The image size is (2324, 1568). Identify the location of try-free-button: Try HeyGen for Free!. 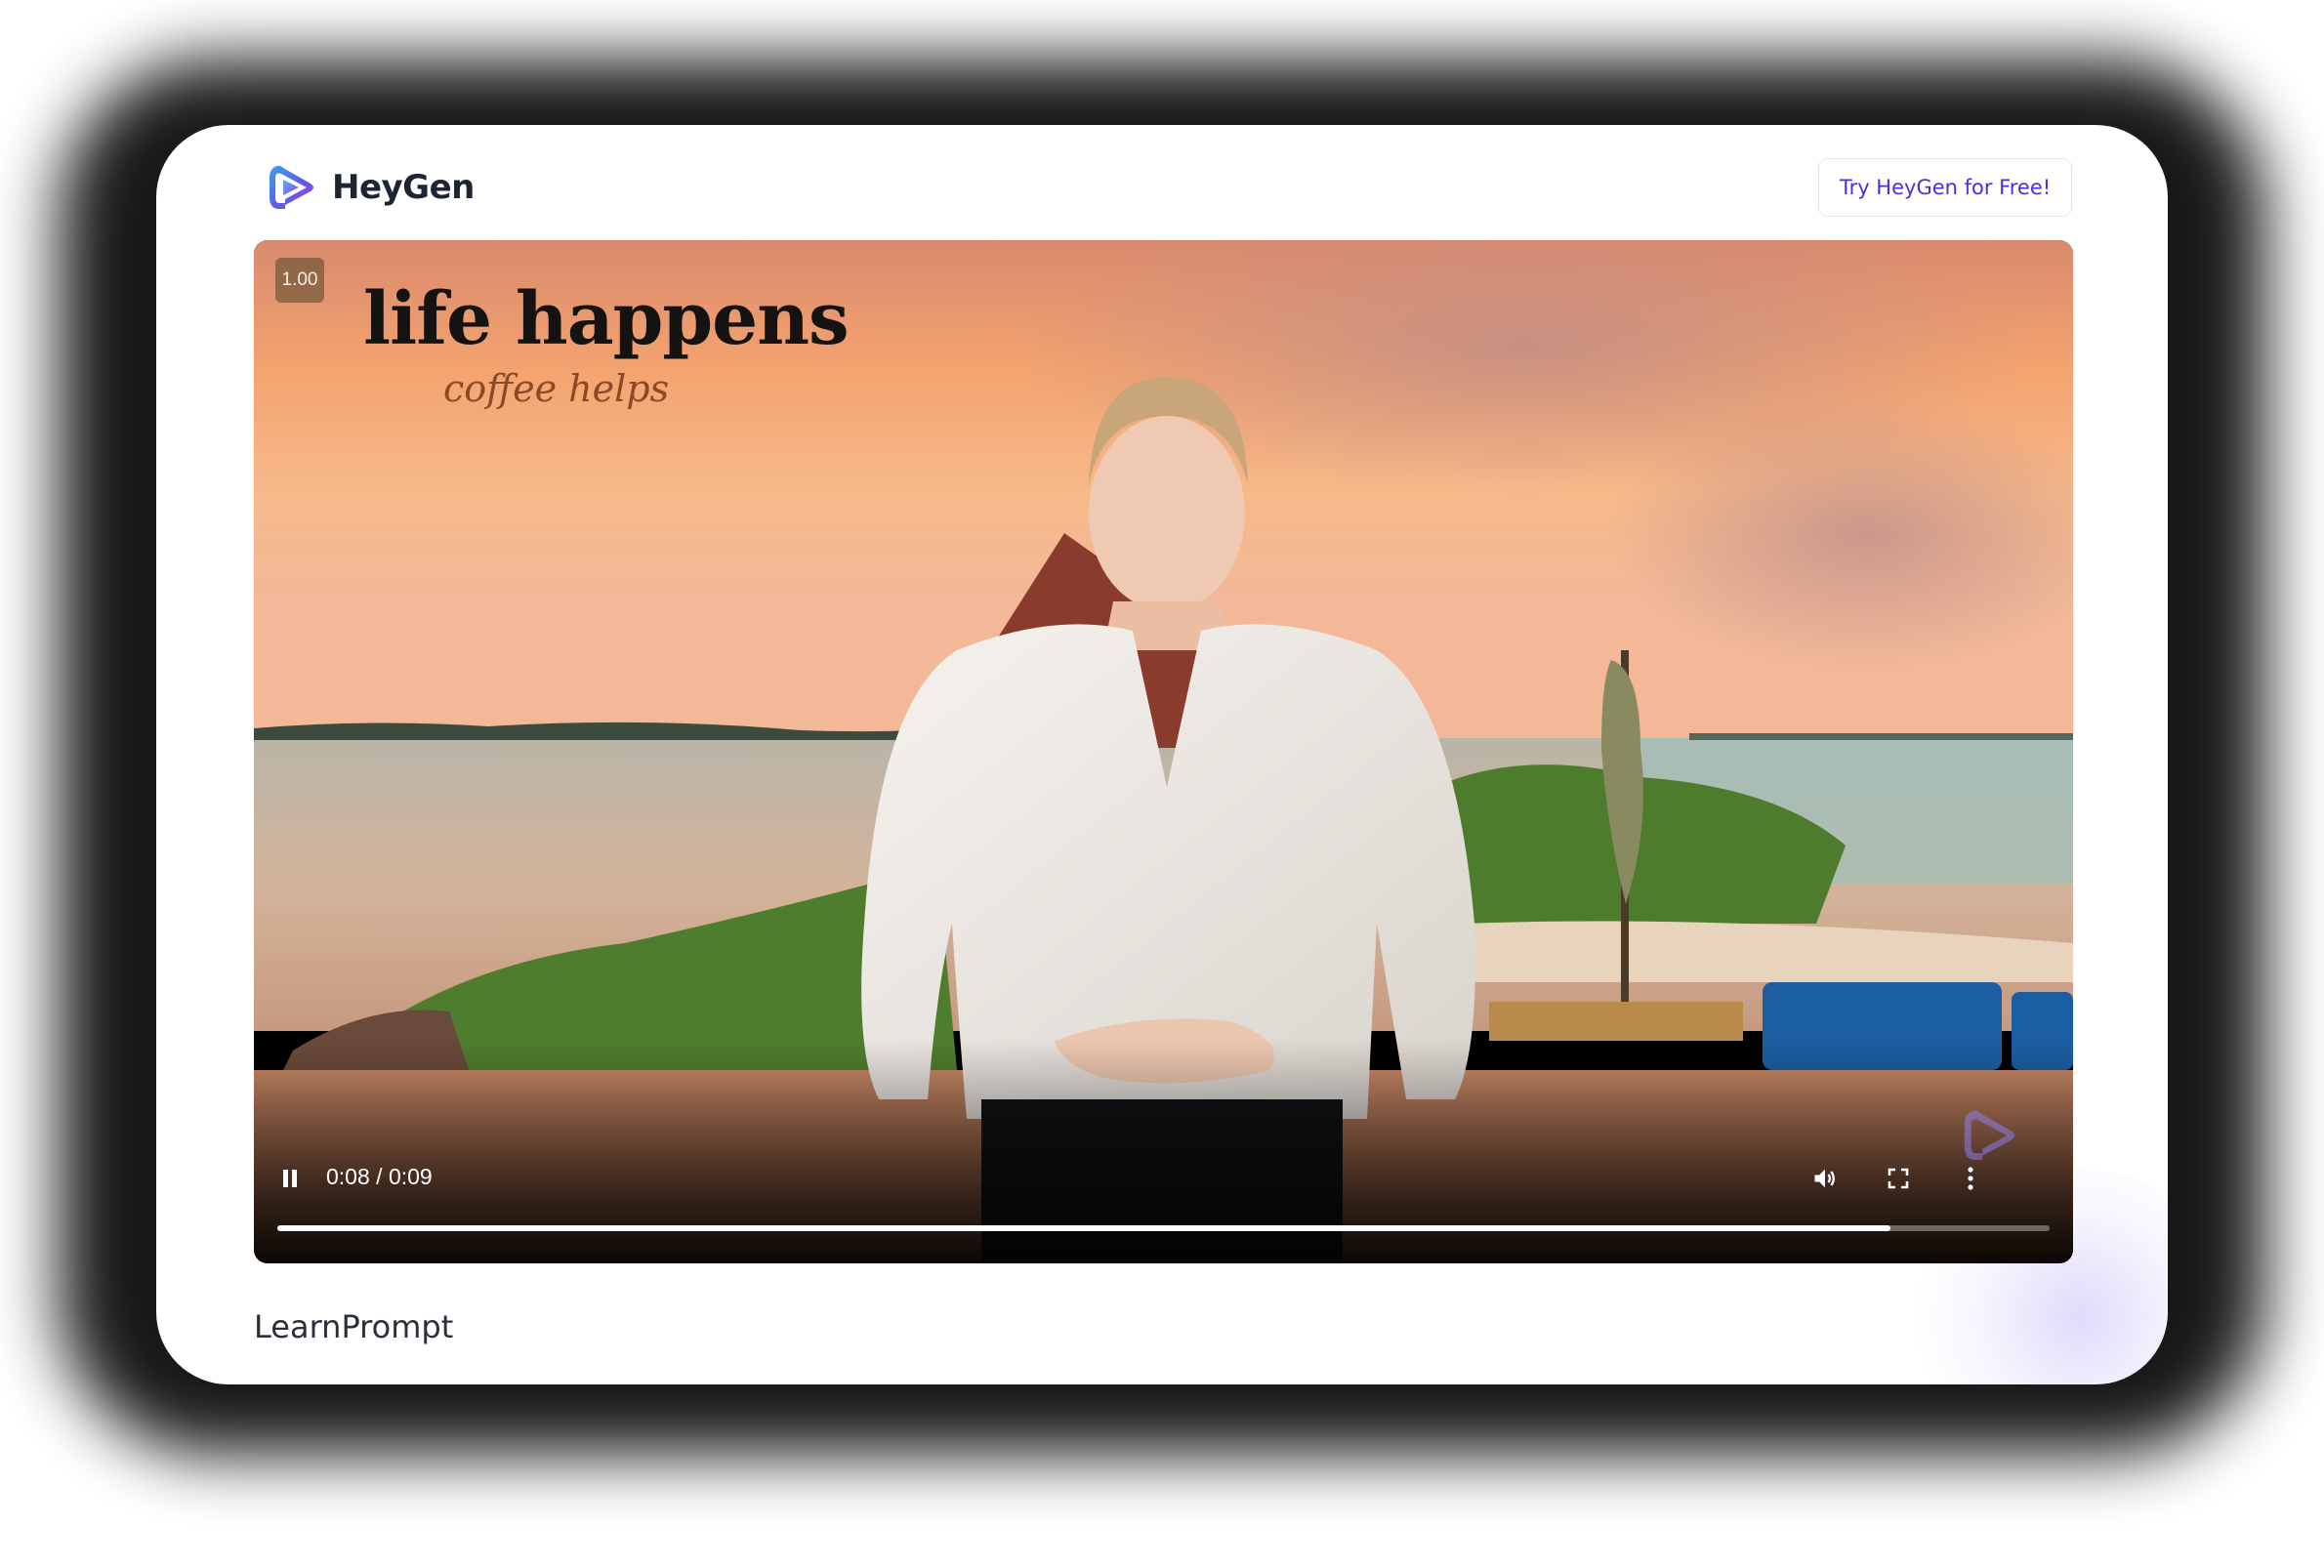
(1945, 187).